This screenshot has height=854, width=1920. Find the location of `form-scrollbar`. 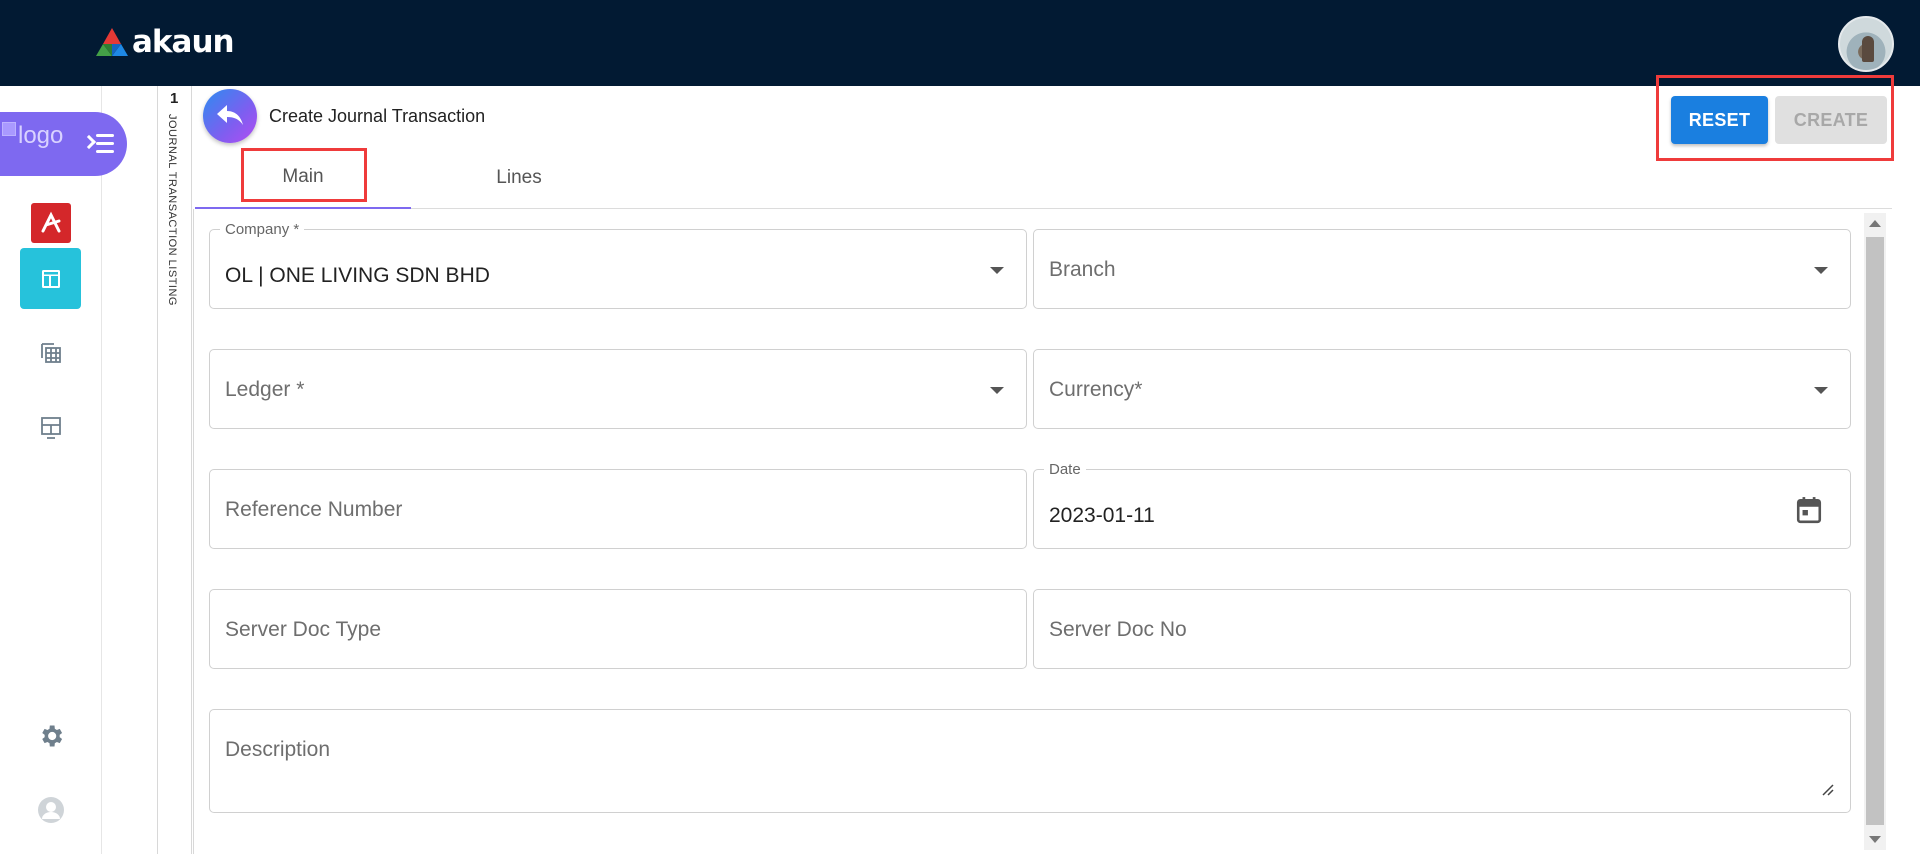

form-scrollbar is located at coordinates (1875, 531).